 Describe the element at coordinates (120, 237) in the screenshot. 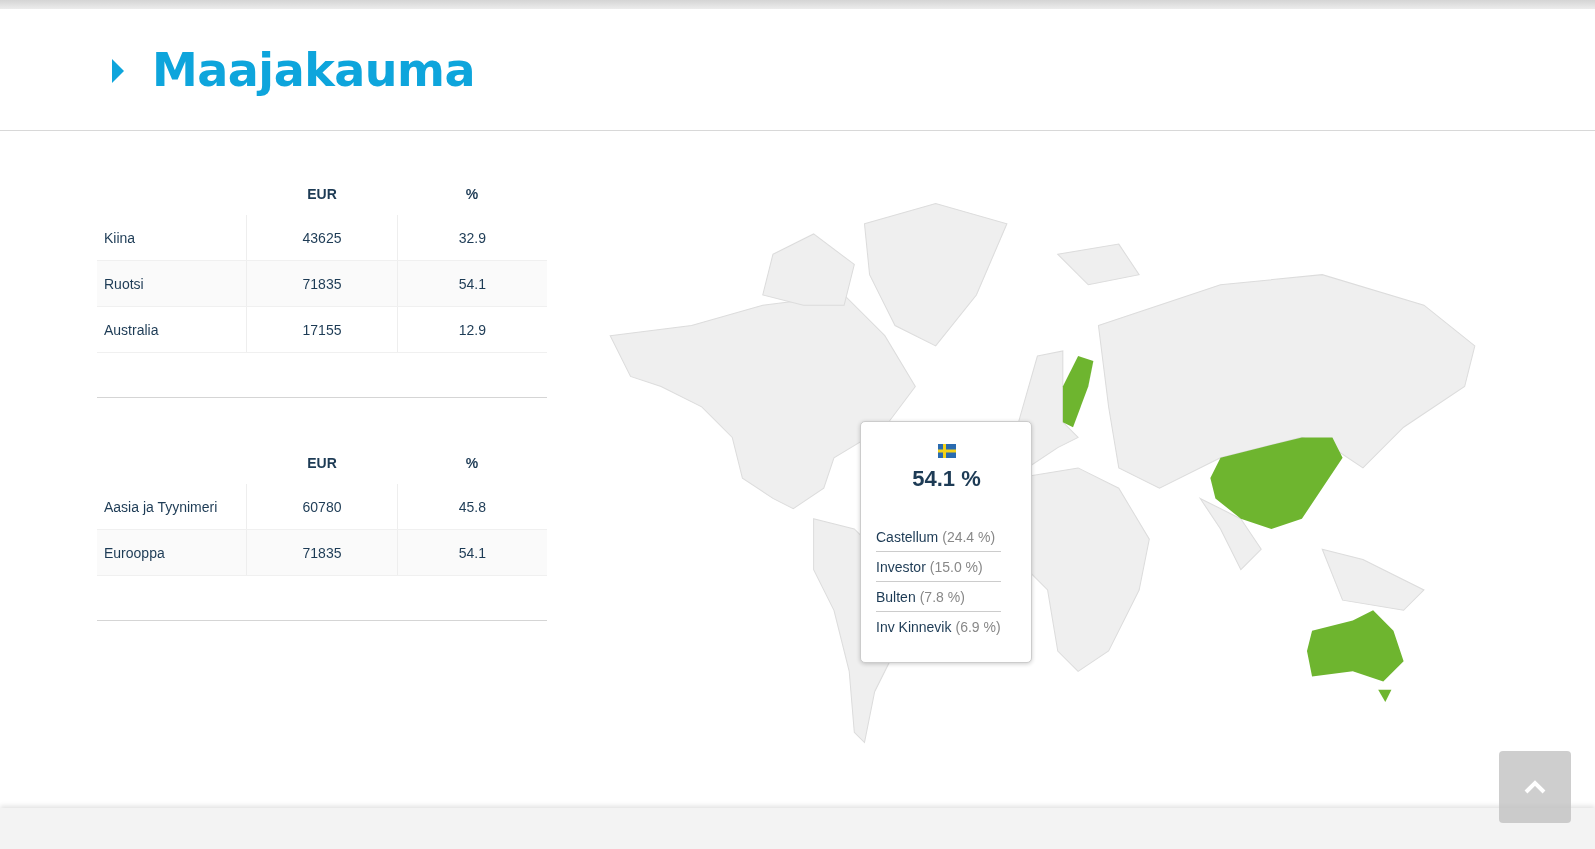

I see `table-cell-text: Kiina` at that location.